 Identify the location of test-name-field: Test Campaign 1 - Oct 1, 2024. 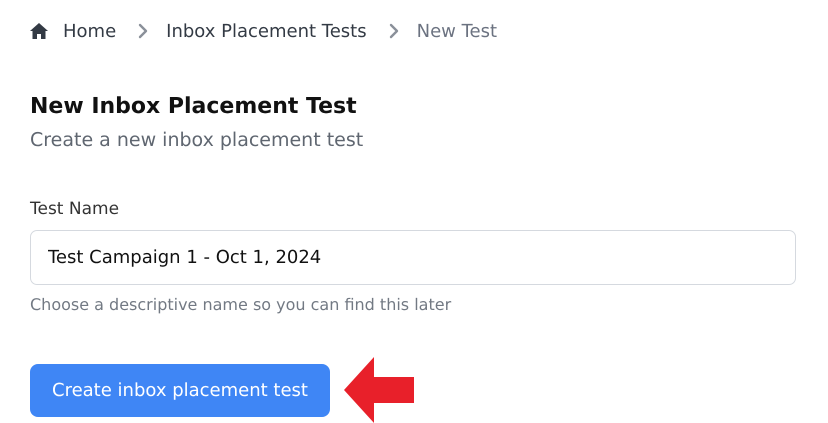
(413, 258).